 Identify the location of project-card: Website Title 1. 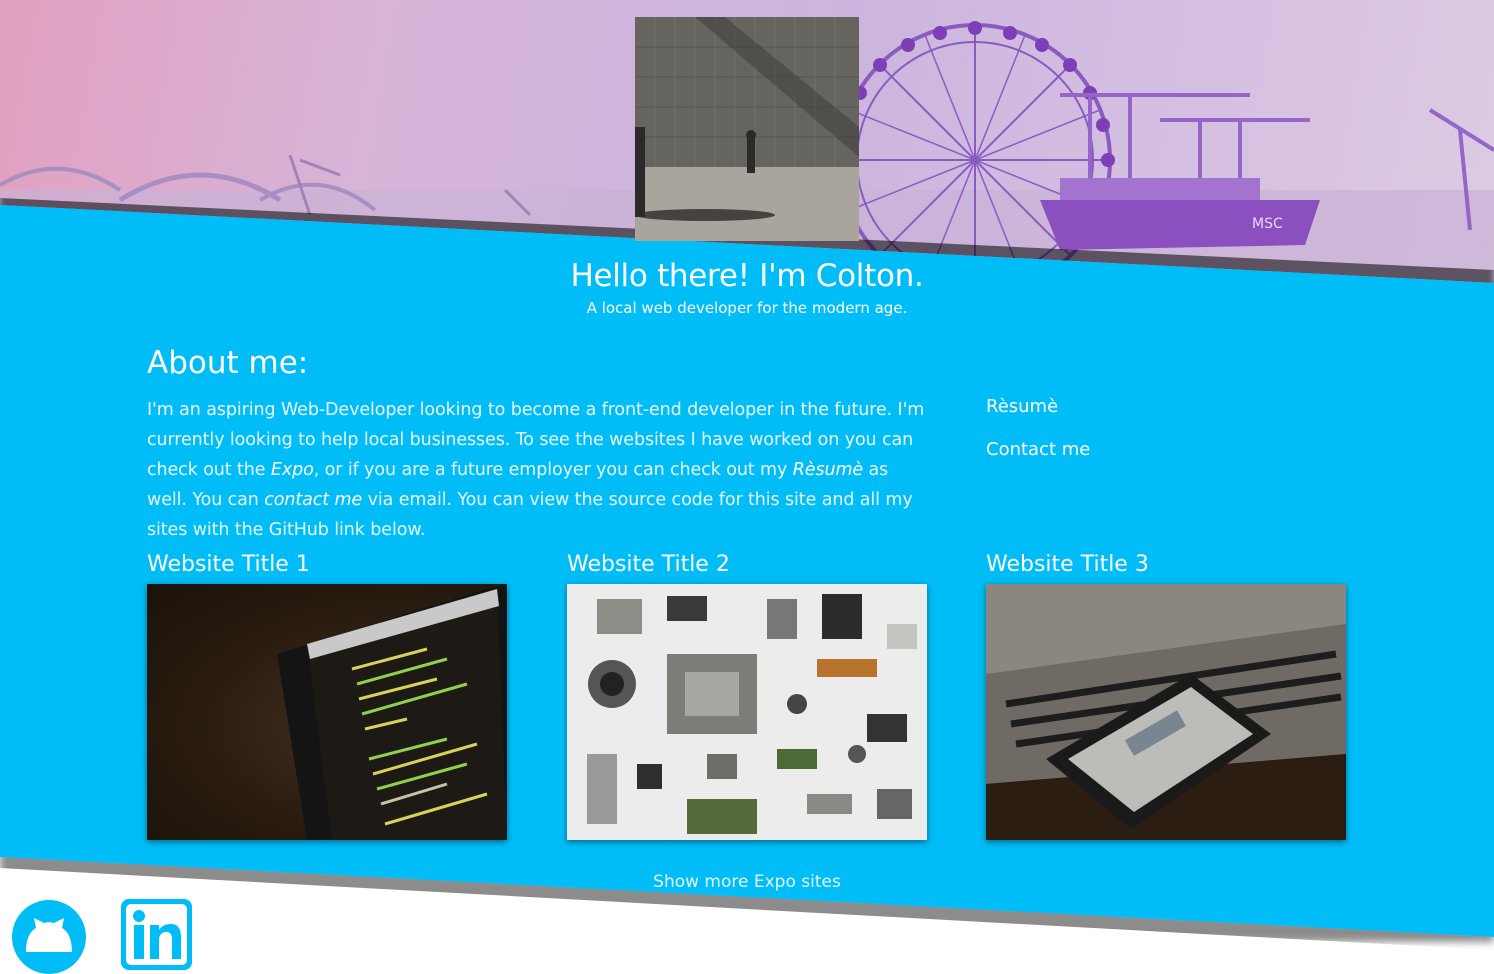
(327, 694).